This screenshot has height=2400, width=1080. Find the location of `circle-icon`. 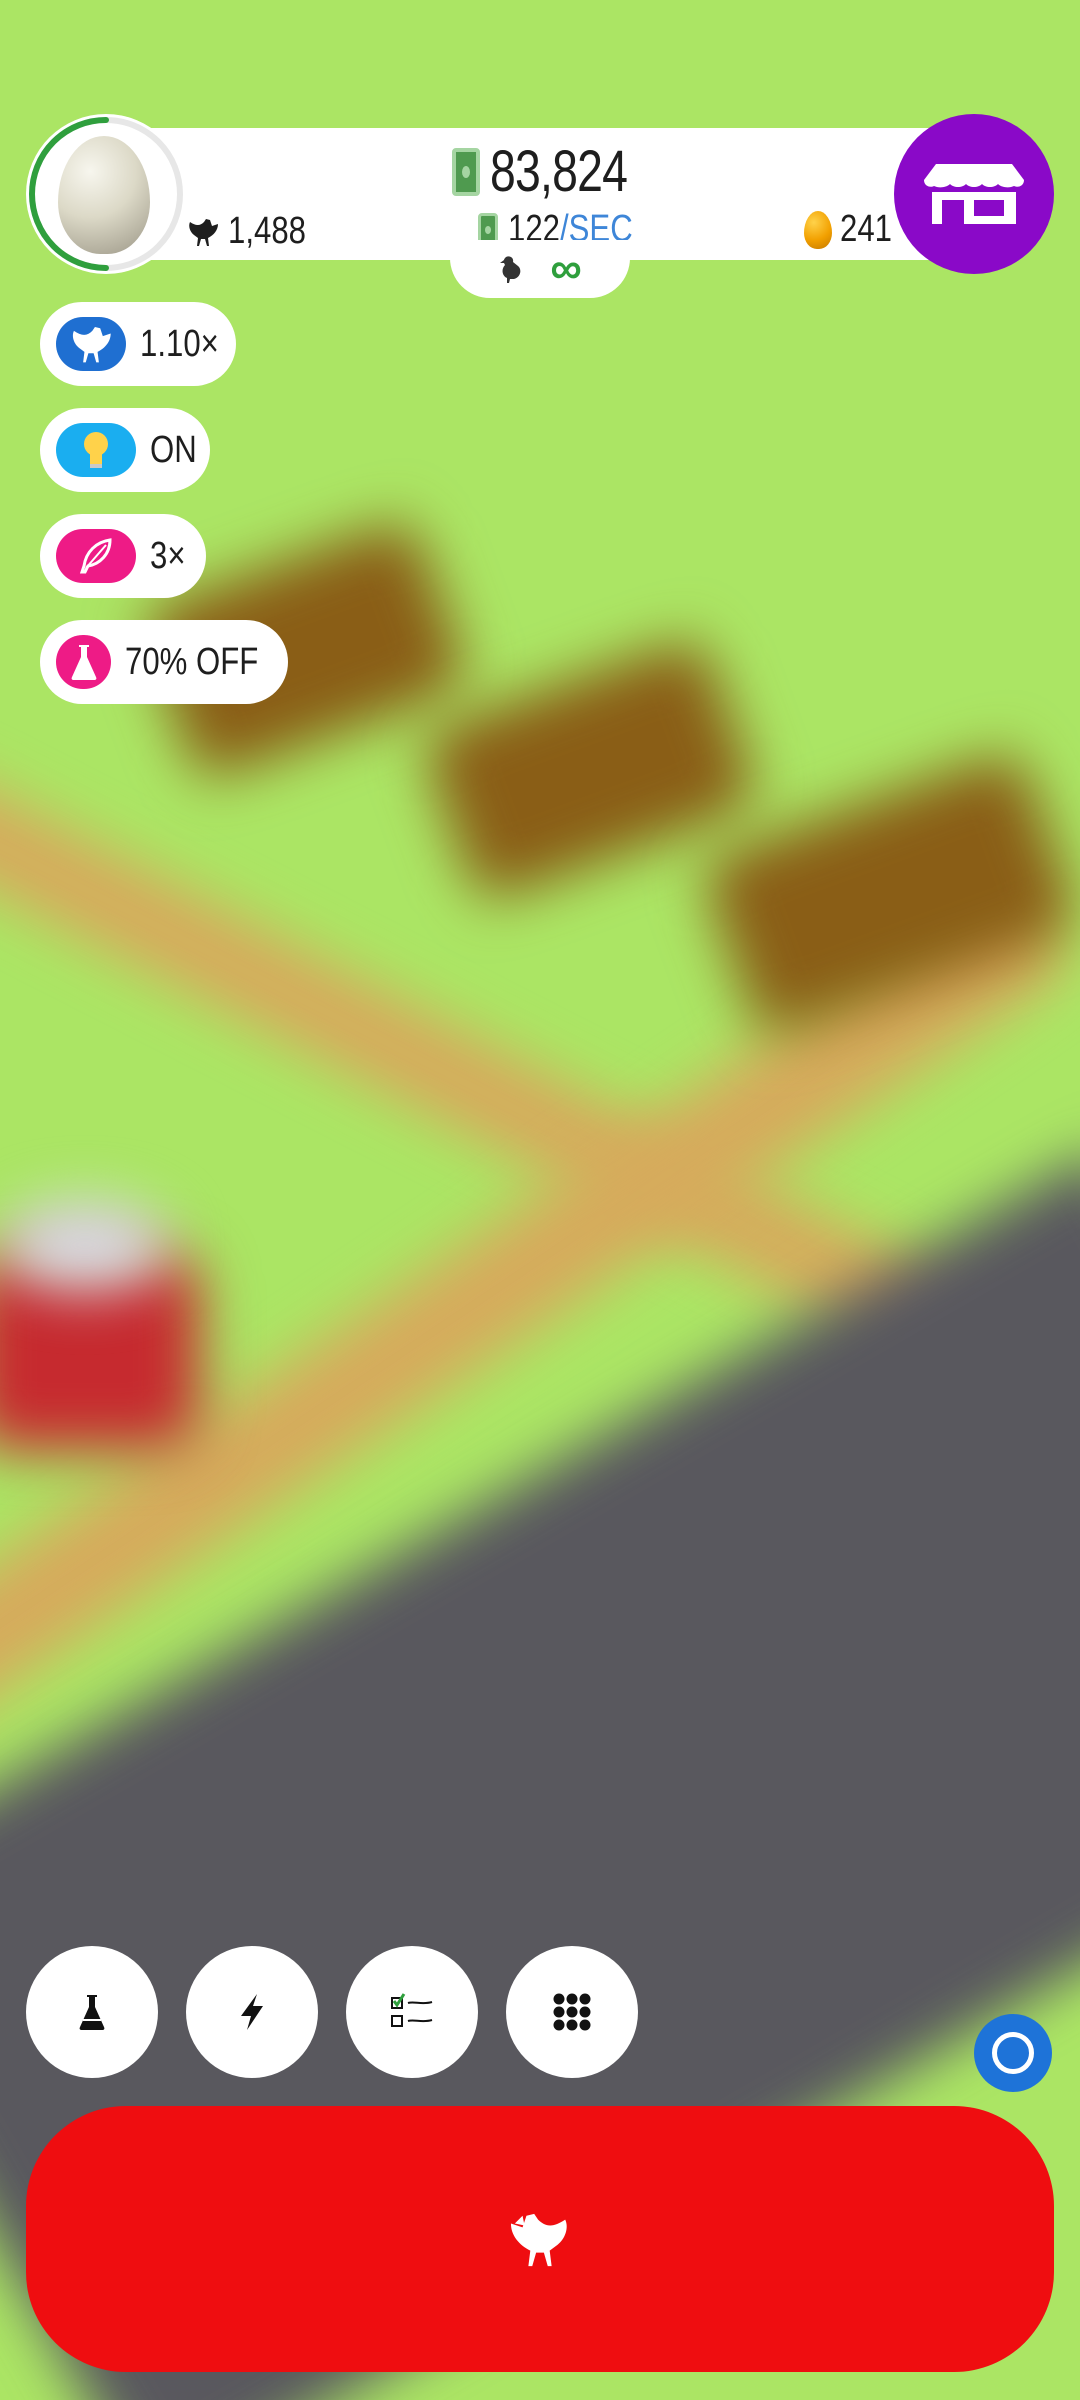

circle-icon is located at coordinates (1013, 2053).